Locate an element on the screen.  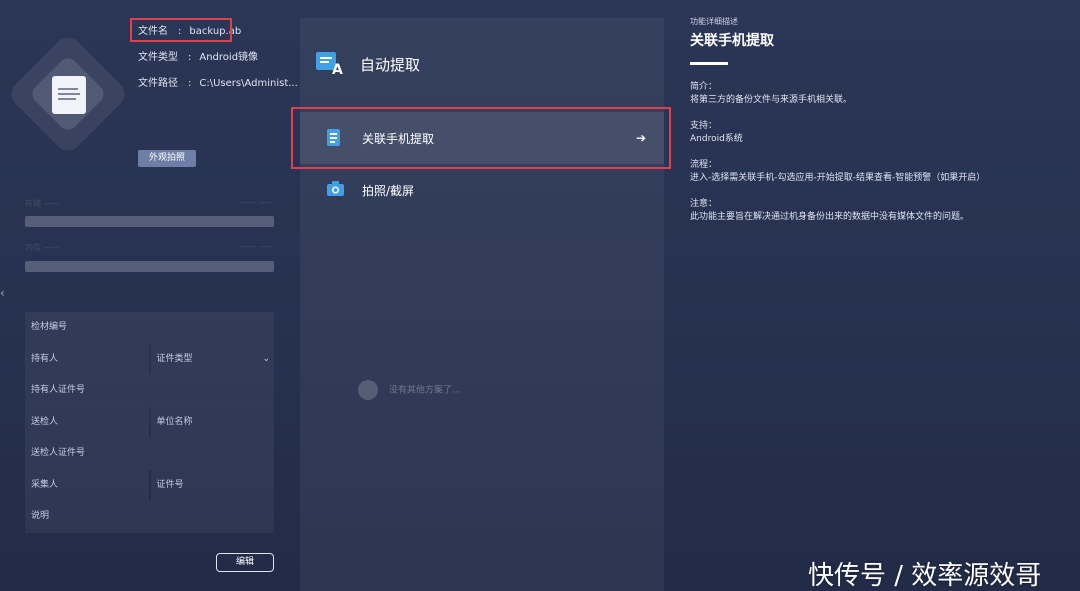
holder-id-field: 持有人证件号 is located at coordinates (149, 390).